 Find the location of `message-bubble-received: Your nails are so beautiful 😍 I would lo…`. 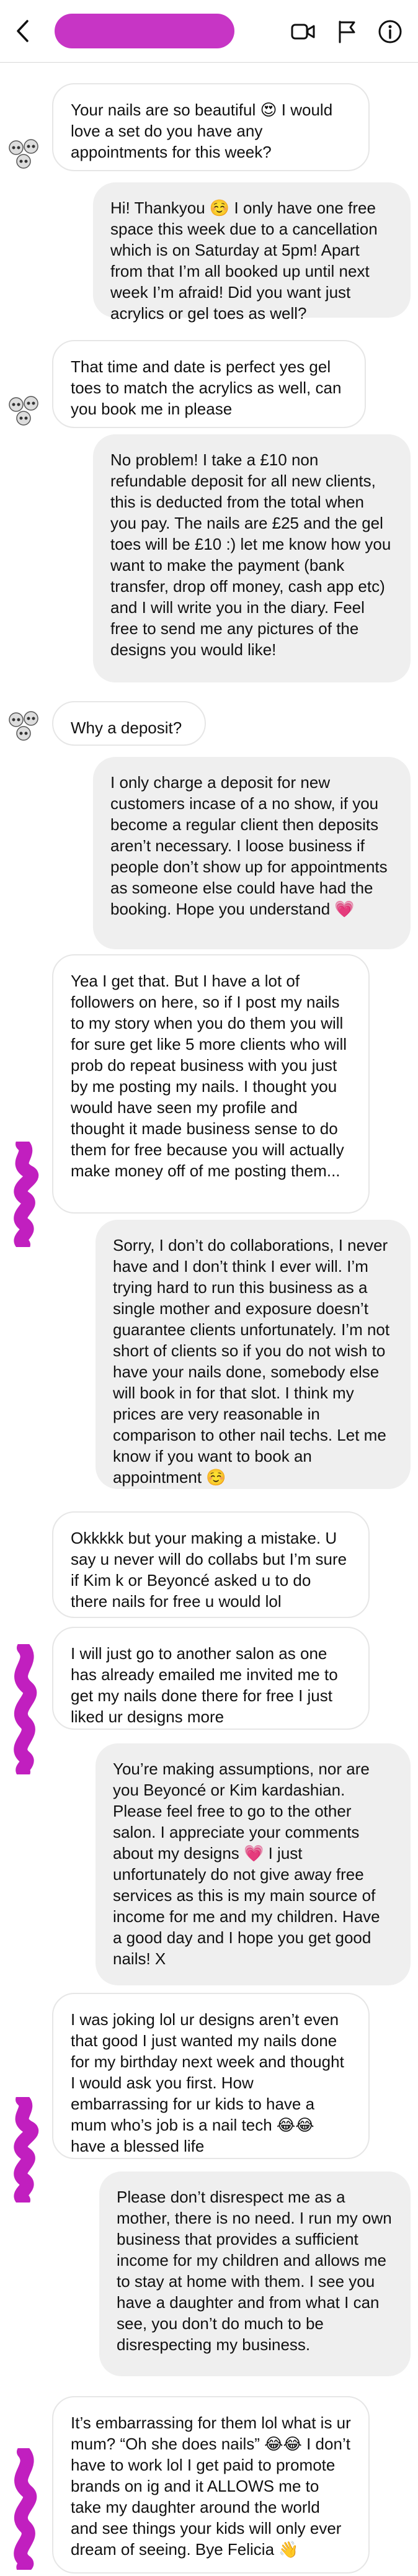

message-bubble-received: Your nails are so beautiful 😍 I would lo… is located at coordinates (211, 127).